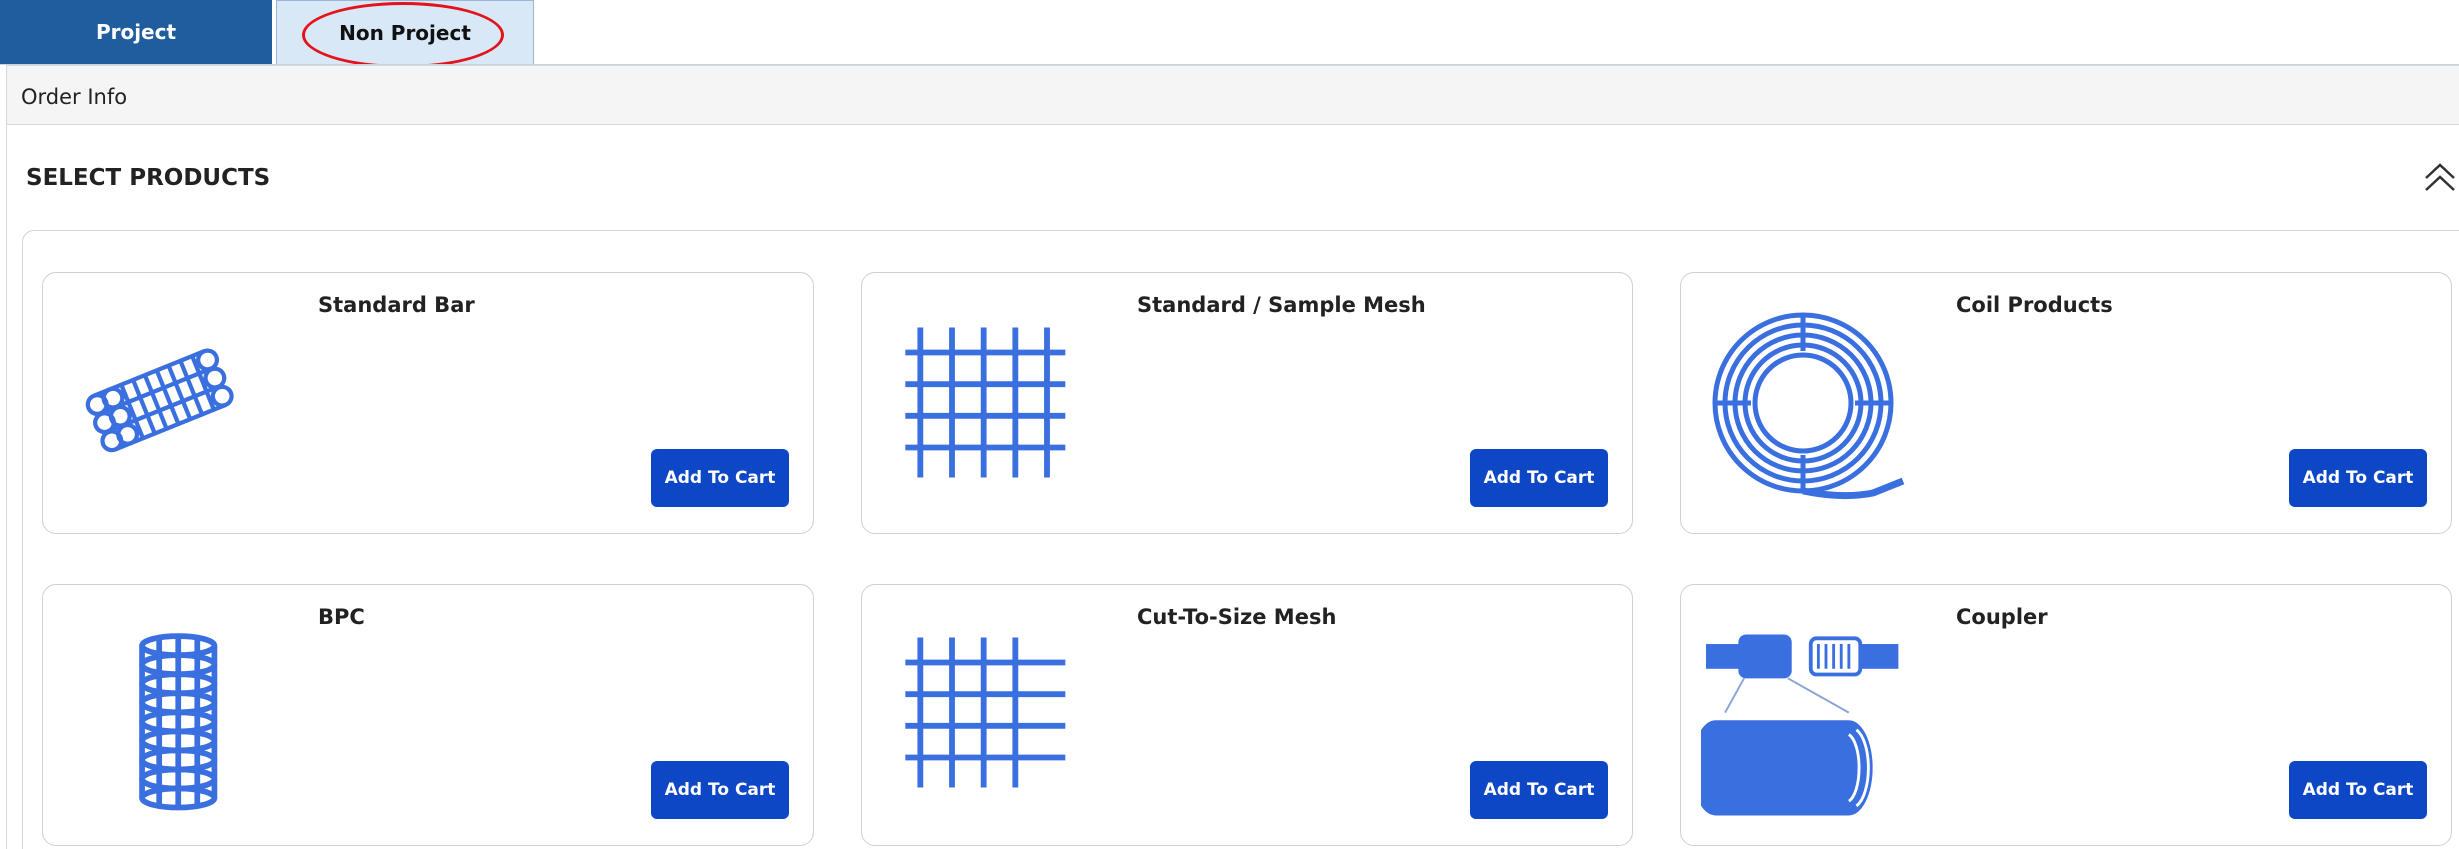  I want to click on product-card-coupler: Coupler Add To Cart, so click(2066, 715).